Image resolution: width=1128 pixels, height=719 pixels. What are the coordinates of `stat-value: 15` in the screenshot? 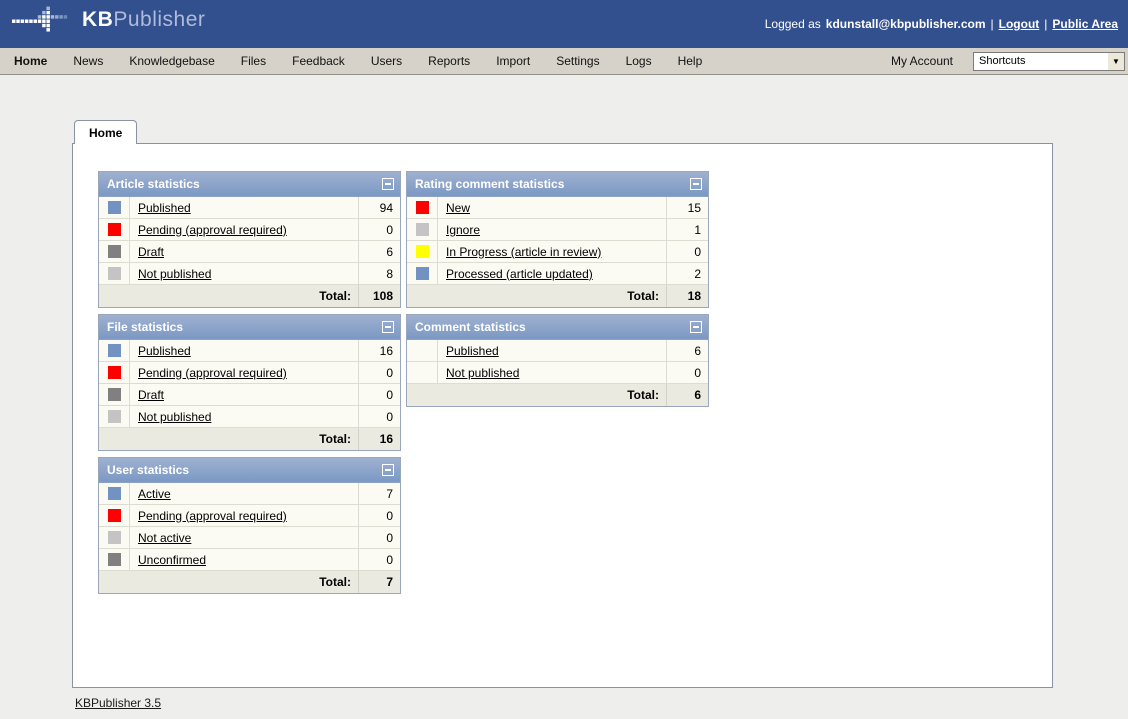 It's located at (687, 207).